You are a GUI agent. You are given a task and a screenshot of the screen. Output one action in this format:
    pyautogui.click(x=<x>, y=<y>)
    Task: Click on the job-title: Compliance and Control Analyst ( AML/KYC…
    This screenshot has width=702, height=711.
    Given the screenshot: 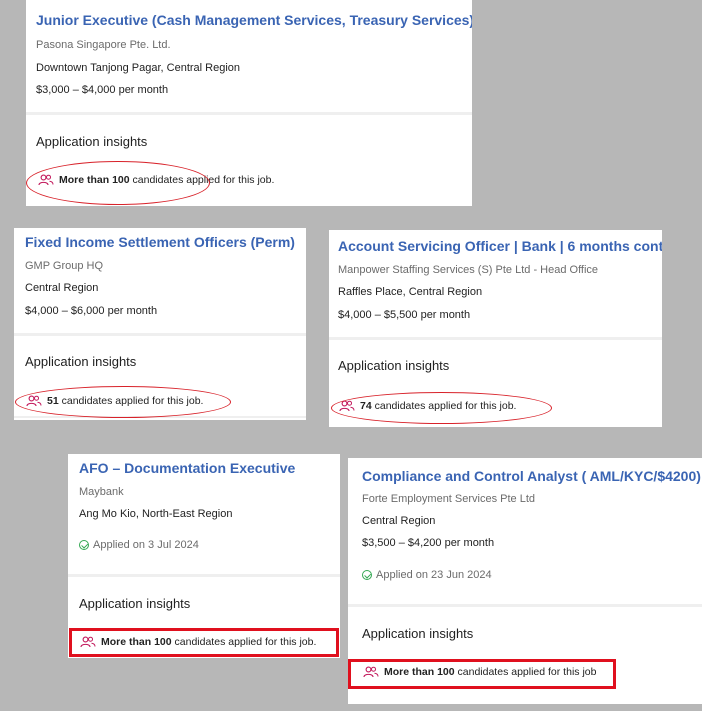 What is the action you would take?
    pyautogui.click(x=531, y=476)
    